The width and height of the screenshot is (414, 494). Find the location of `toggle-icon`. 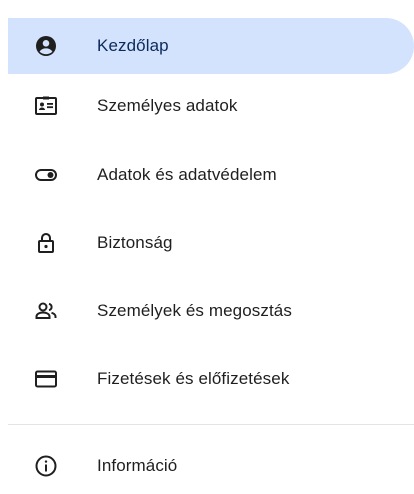

toggle-icon is located at coordinates (46, 175).